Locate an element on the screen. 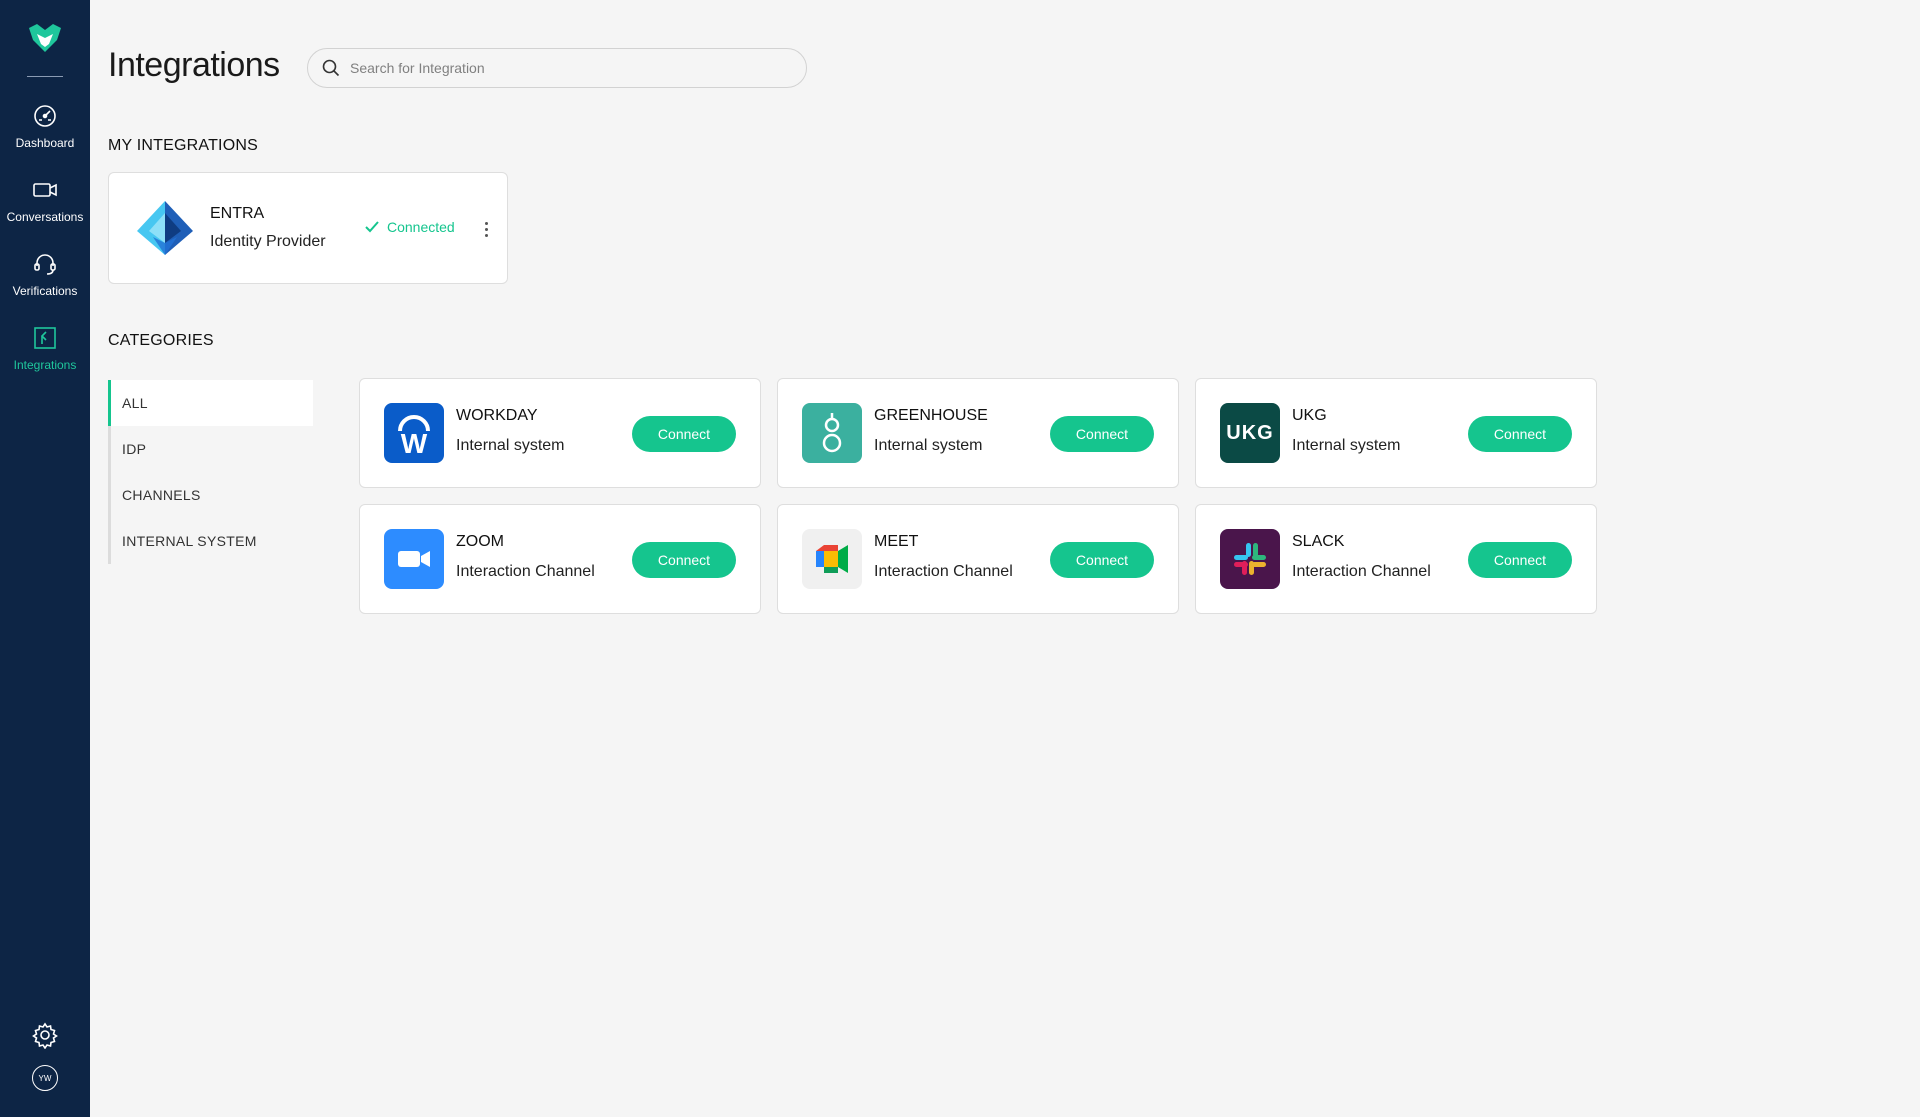 This screenshot has width=1920, height=1117. integration-name: SLACK is located at coordinates (1318, 541).